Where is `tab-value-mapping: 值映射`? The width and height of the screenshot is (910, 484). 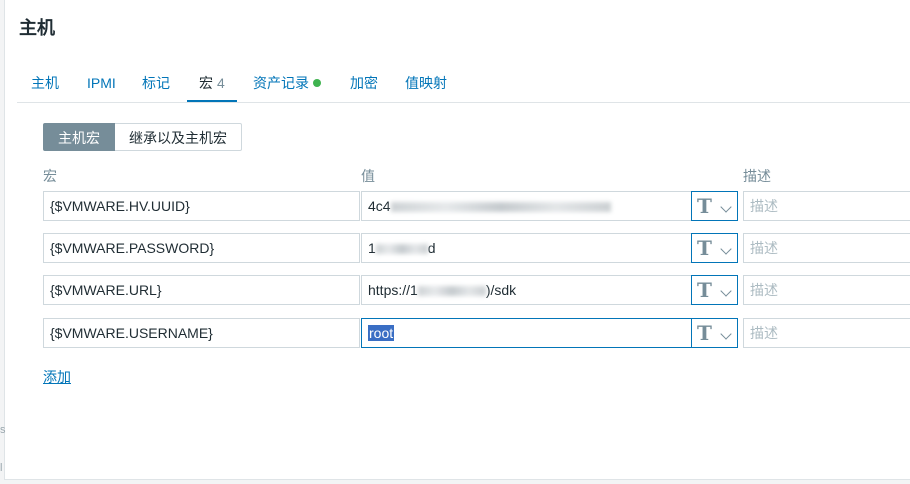 tab-value-mapping: 值映射 is located at coordinates (426, 83).